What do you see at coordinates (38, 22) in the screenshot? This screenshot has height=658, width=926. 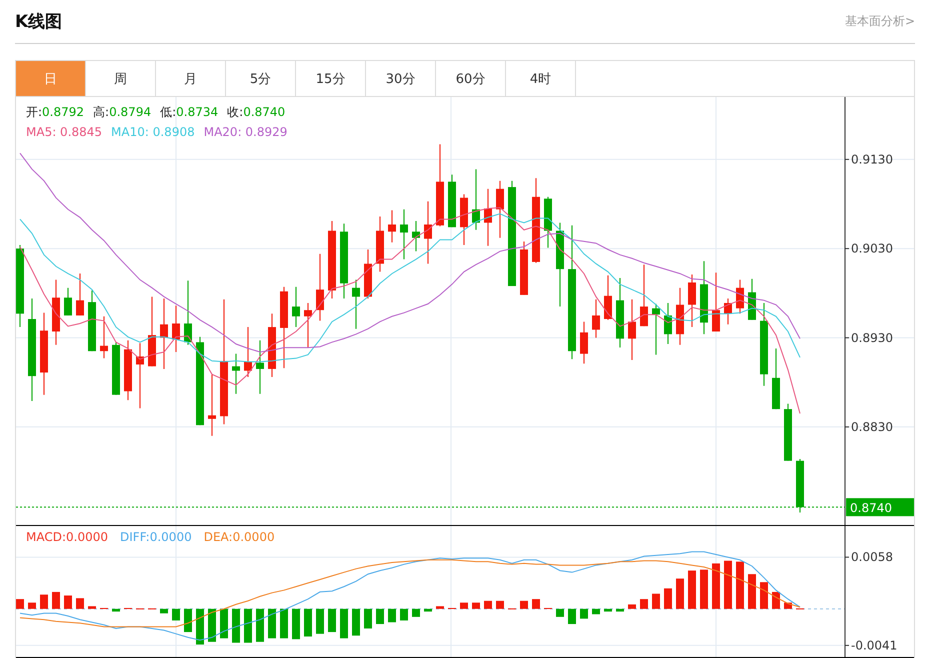 I see `page-title: K线图` at bounding box center [38, 22].